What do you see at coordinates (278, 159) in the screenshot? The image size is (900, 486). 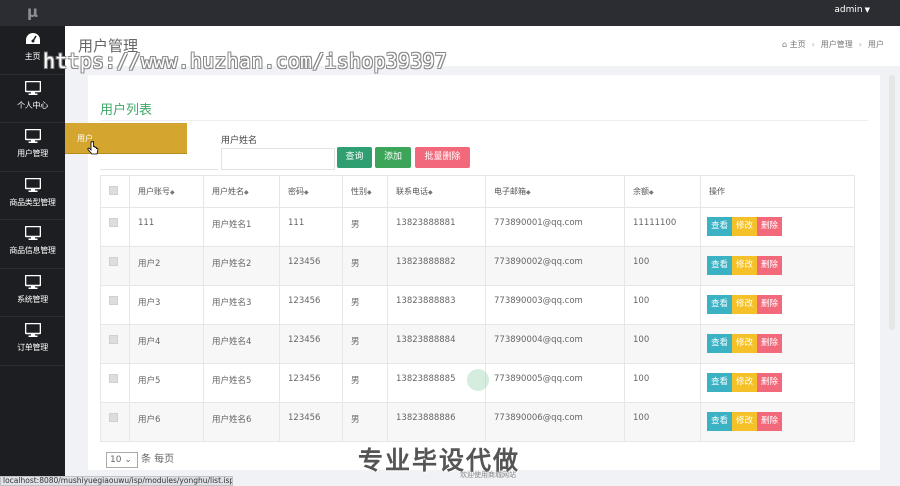 I see `search-input` at bounding box center [278, 159].